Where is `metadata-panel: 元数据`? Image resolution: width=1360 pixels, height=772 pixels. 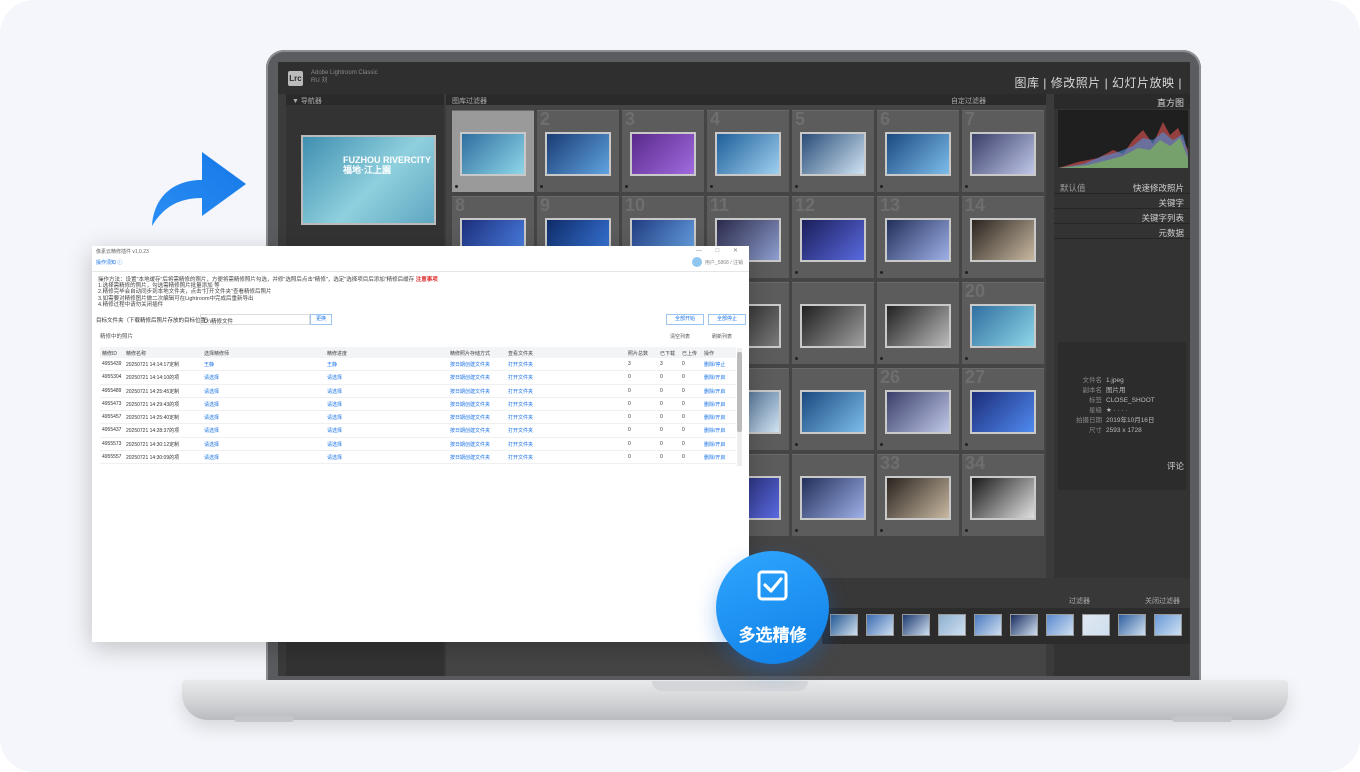 metadata-panel: 元数据 is located at coordinates (1122, 232).